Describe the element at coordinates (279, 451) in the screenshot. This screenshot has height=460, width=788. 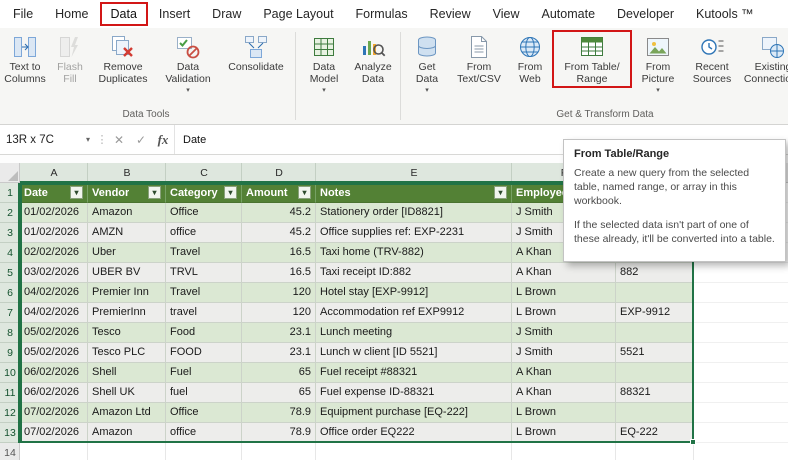
I see `cell-D14` at that location.